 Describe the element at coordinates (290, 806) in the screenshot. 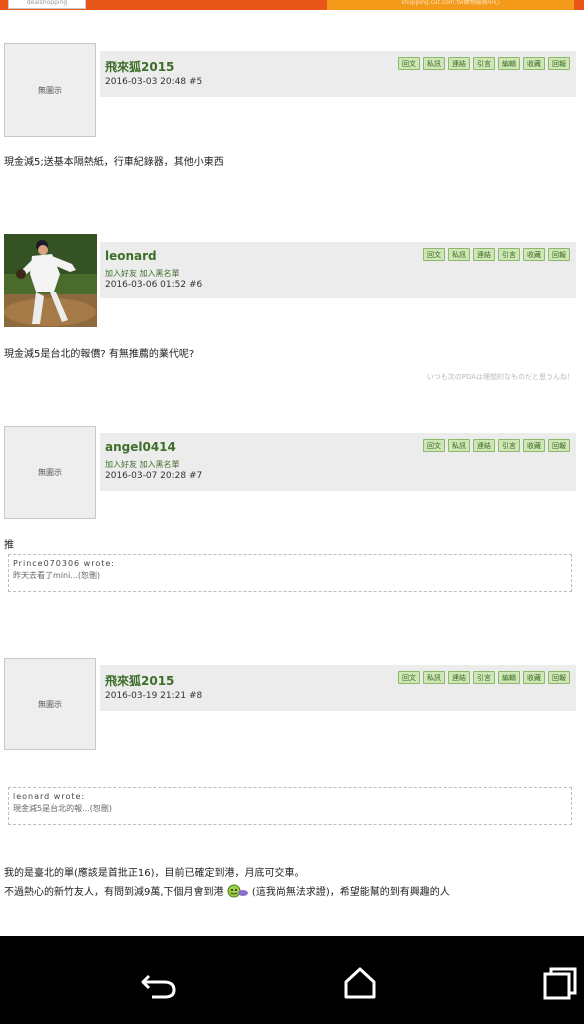

I see `quote-box: leonard wrote: 現金減5是台北的報...(恕刪)` at that location.